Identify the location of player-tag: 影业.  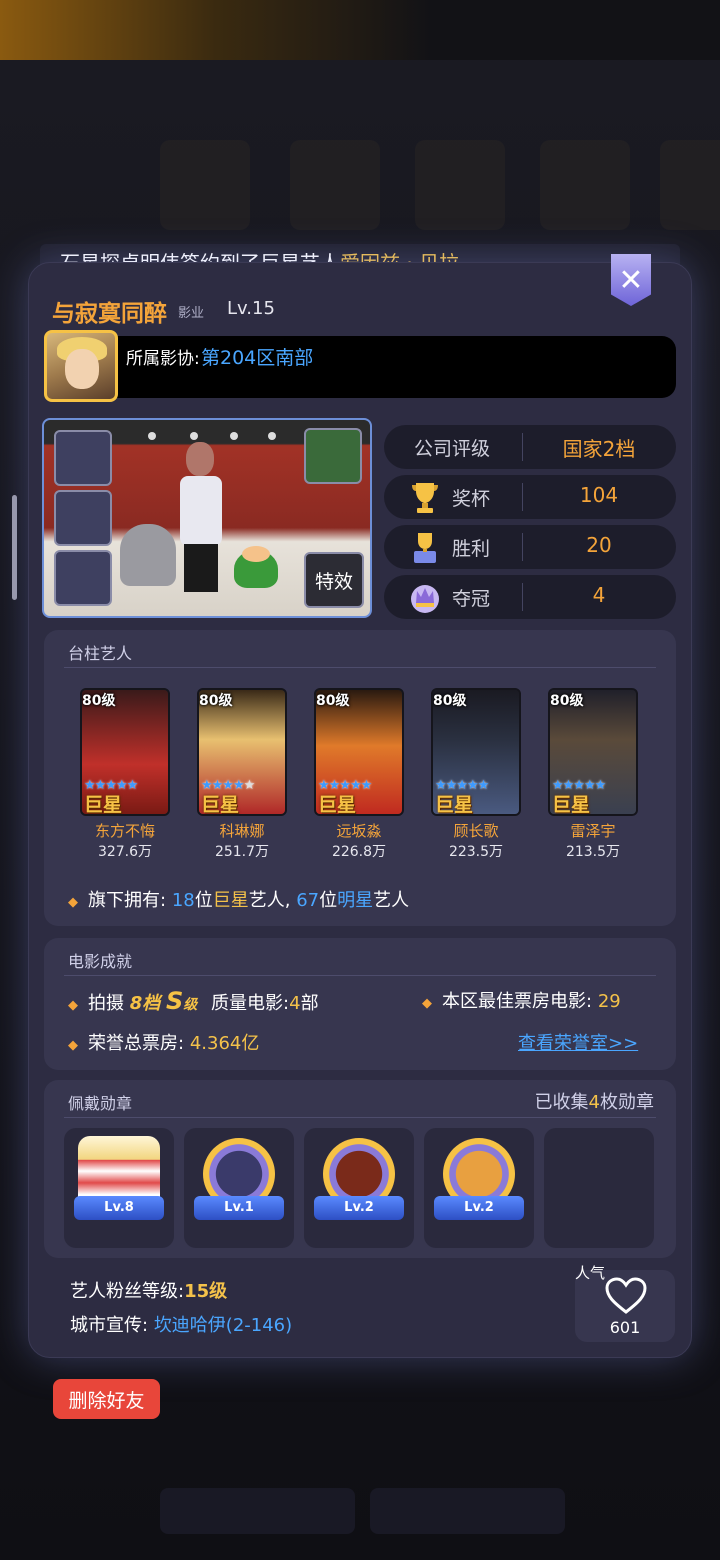
(191, 313).